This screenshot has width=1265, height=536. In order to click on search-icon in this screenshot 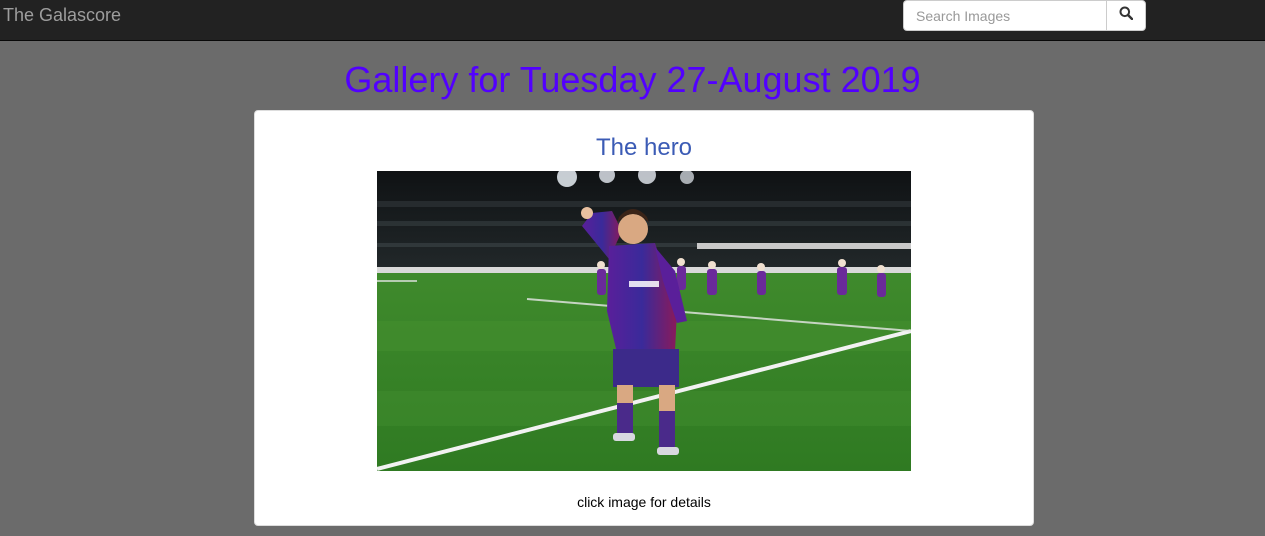, I will do `click(1126, 15)`.